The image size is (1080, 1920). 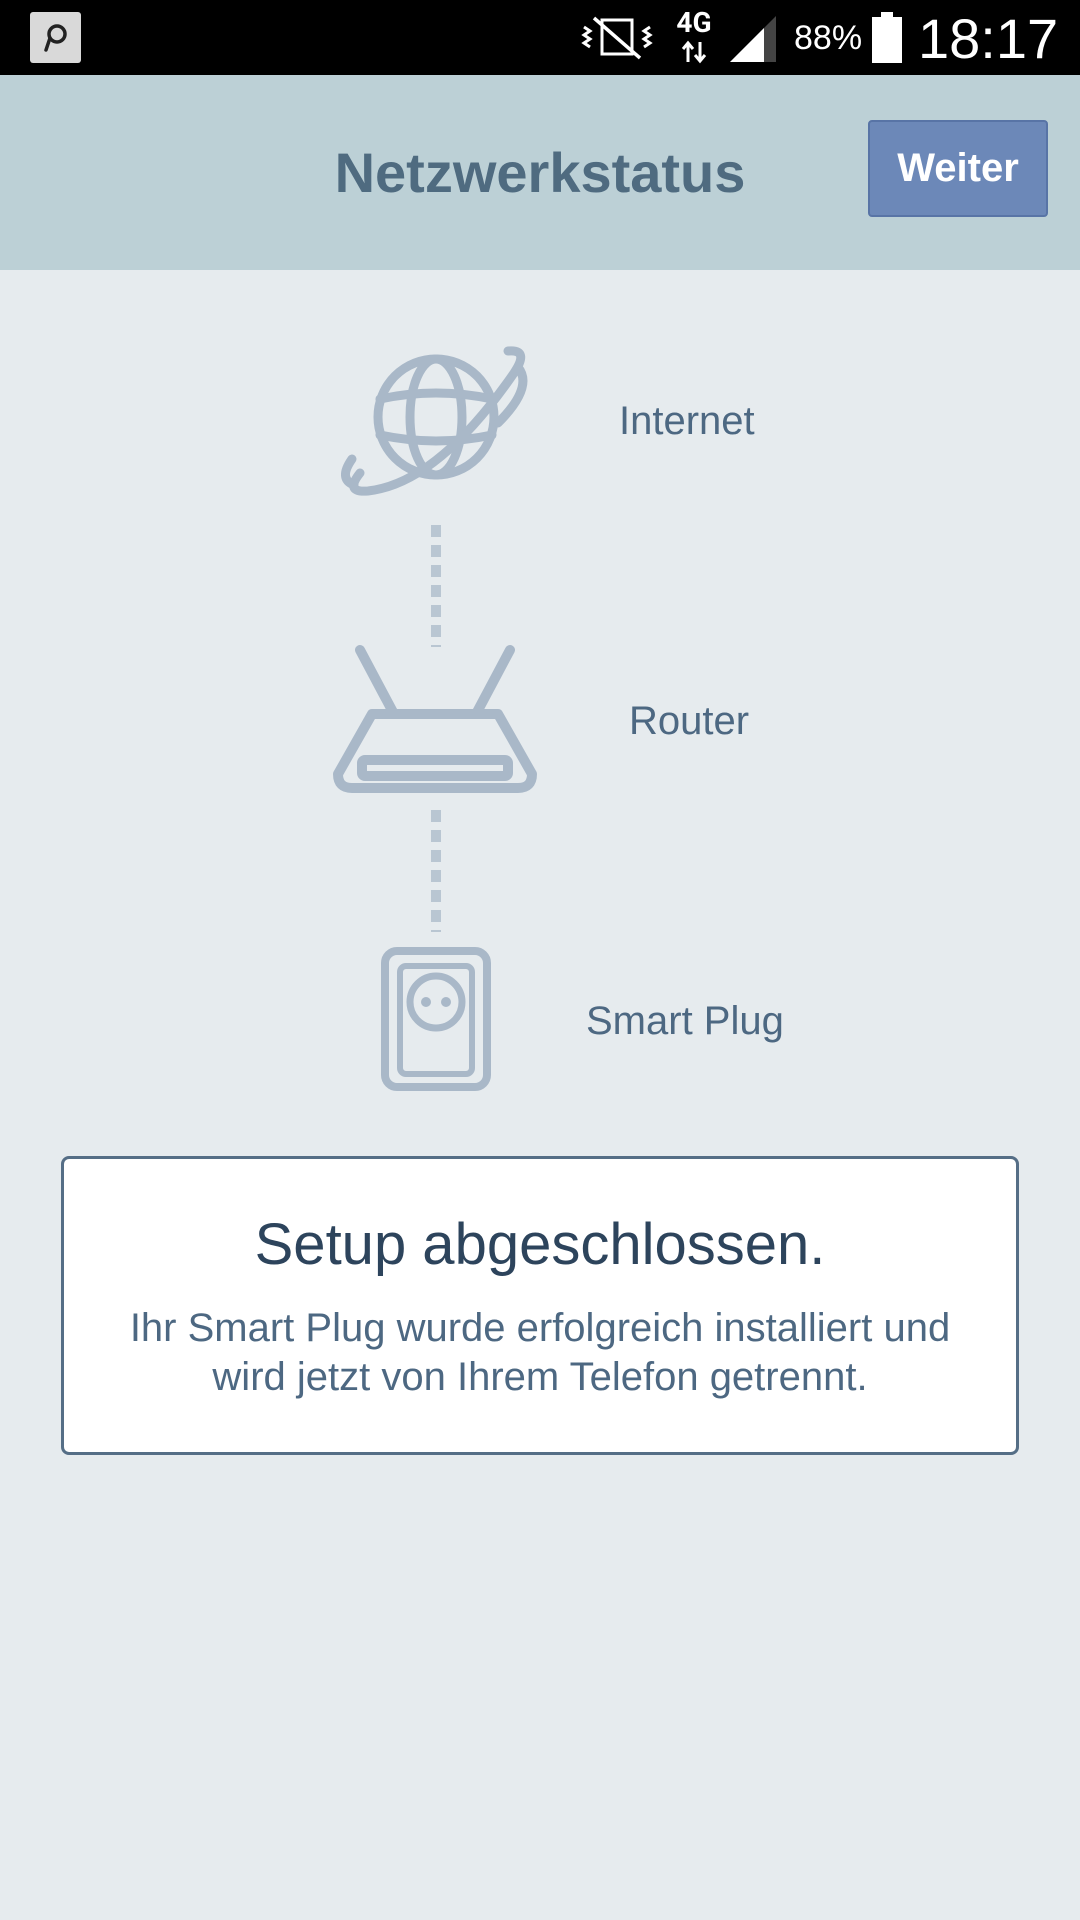 What do you see at coordinates (435, 719) in the screenshot?
I see `router-icon` at bounding box center [435, 719].